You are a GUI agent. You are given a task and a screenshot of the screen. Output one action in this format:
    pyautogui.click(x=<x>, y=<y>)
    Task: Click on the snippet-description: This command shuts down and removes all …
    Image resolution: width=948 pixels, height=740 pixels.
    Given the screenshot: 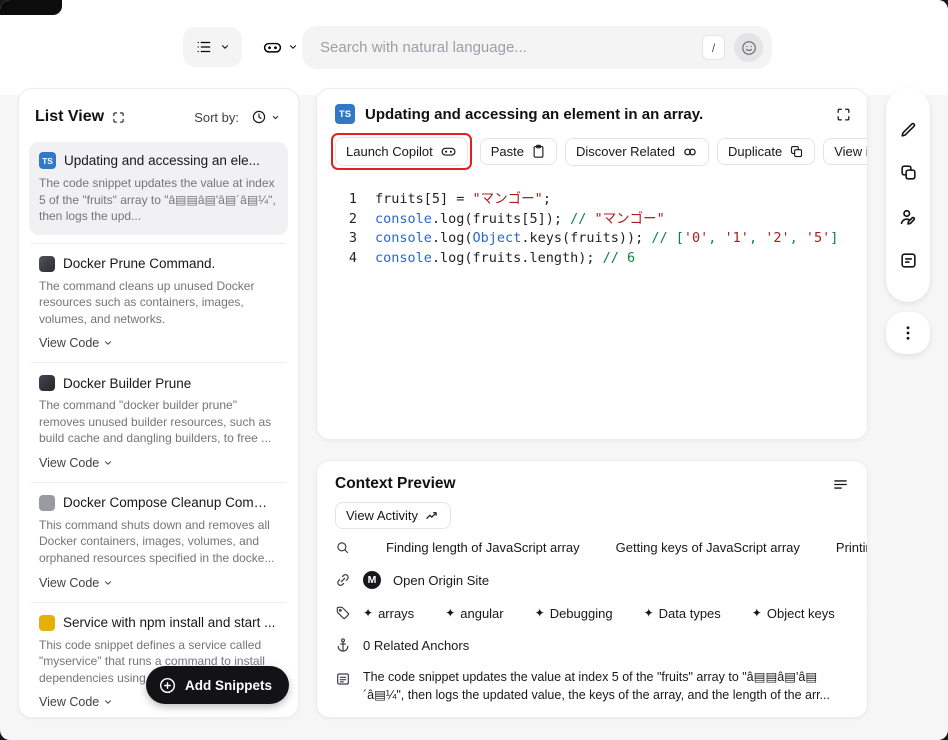 What is the action you would take?
    pyautogui.click(x=157, y=541)
    